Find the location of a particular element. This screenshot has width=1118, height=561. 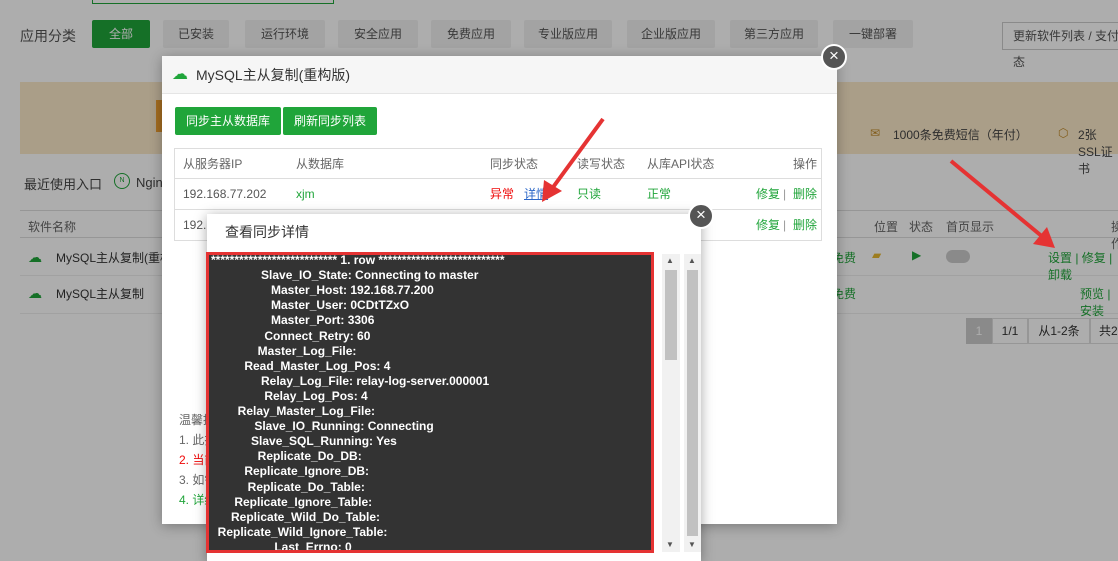

arrow-to-settings is located at coordinates (1002, 203).